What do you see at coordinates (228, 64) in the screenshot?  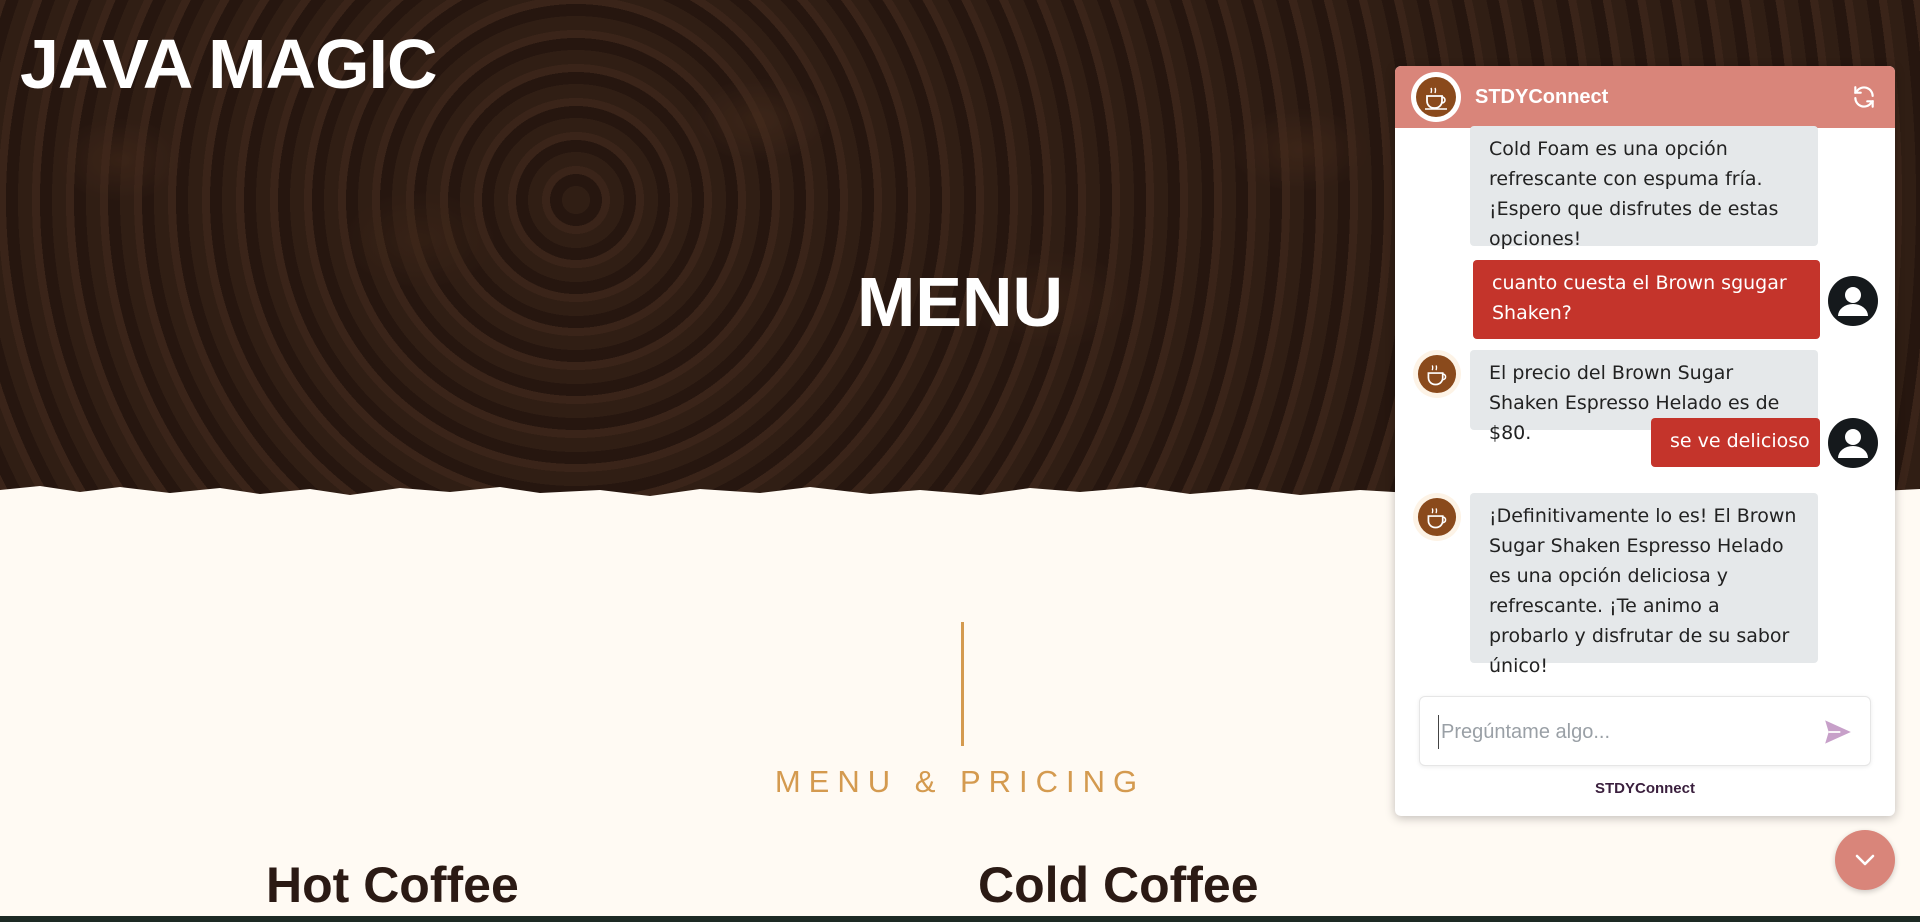 I see `brand-logo-text: JAVA MAGIC` at bounding box center [228, 64].